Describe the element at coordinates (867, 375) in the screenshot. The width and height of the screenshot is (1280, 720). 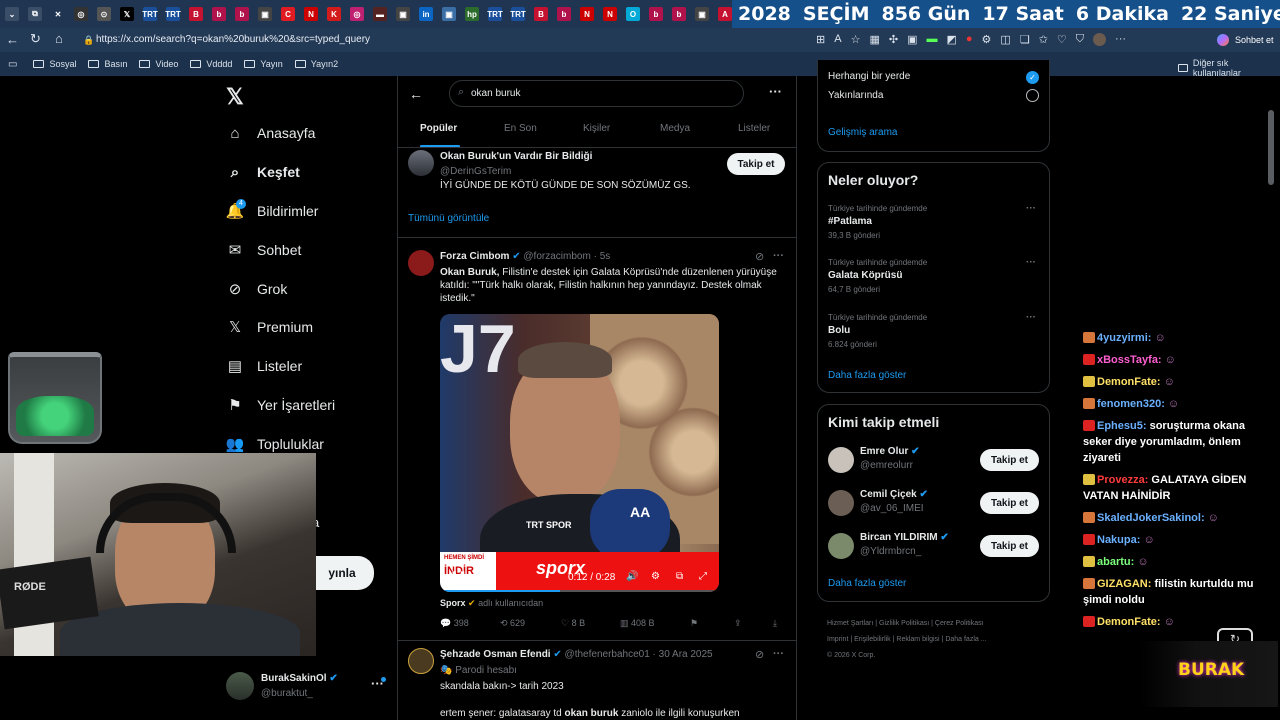
I see `trends-show-more-link: Daha fazla göster` at that location.